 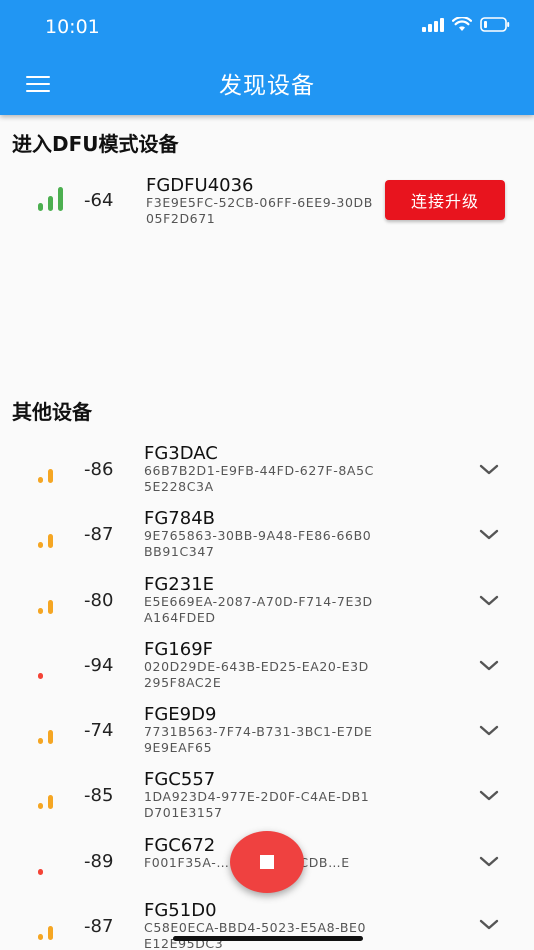 What do you see at coordinates (256, 674) in the screenshot?
I see `device-id: 020D29DE-643B-ED25-EA20-E3D295F8AC2E` at bounding box center [256, 674].